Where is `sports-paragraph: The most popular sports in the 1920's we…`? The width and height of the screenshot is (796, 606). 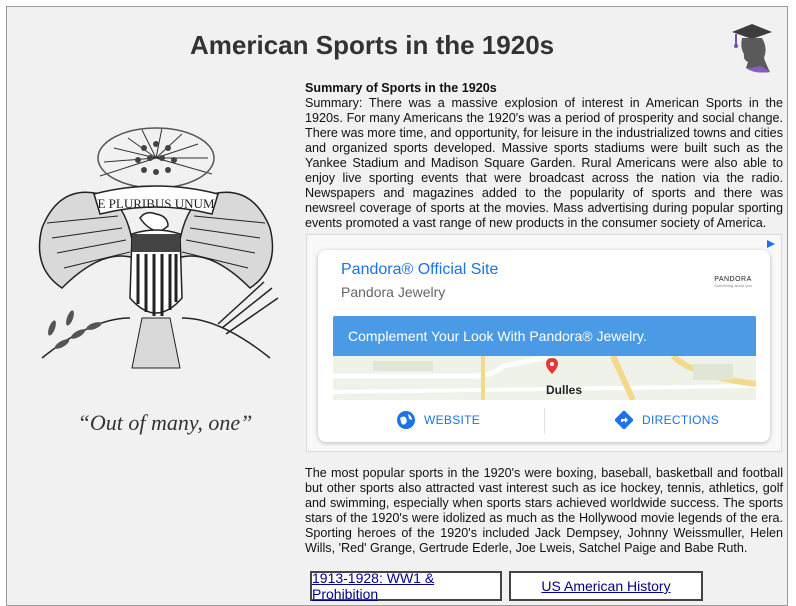 sports-paragraph: The most popular sports in the 1920's we… is located at coordinates (544, 510).